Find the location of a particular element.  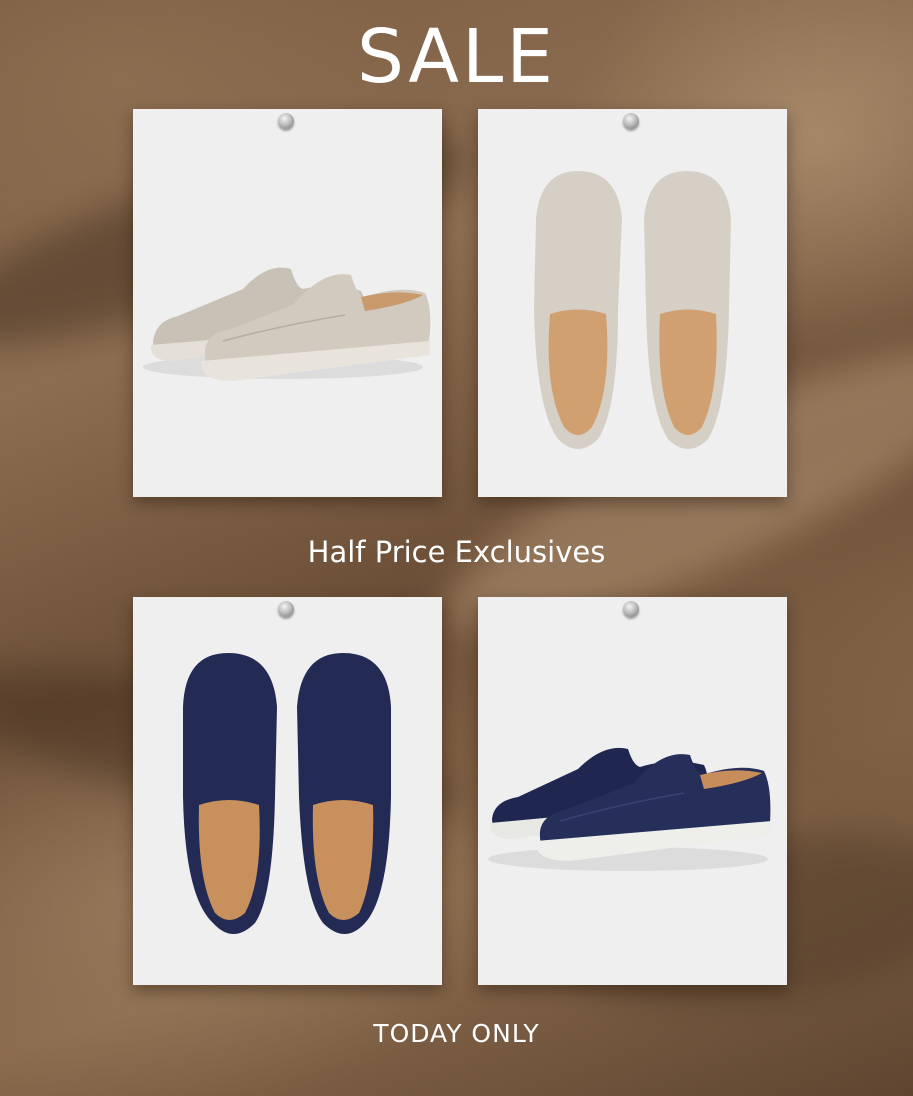

promo-subtitle: Half Price Exclusives is located at coordinates (456, 552).